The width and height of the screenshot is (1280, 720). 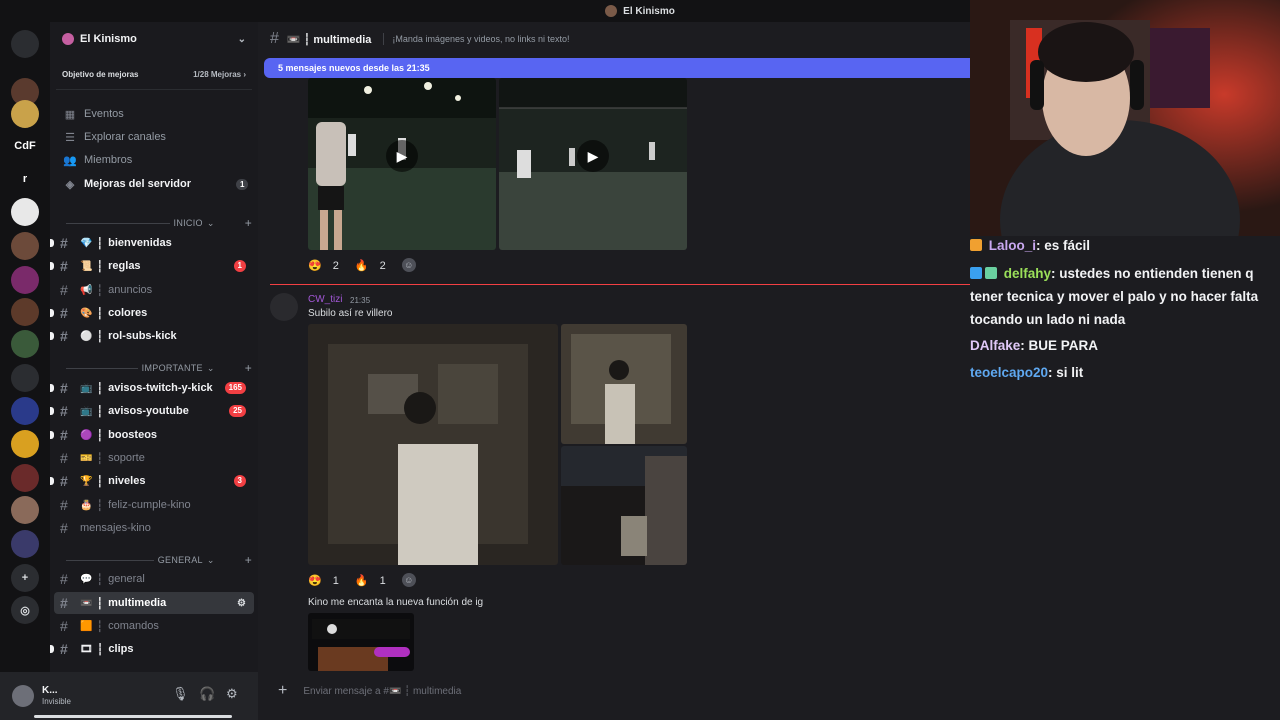 I want to click on chat-line: Laloo_i: es fácil, so click(x=1125, y=245).